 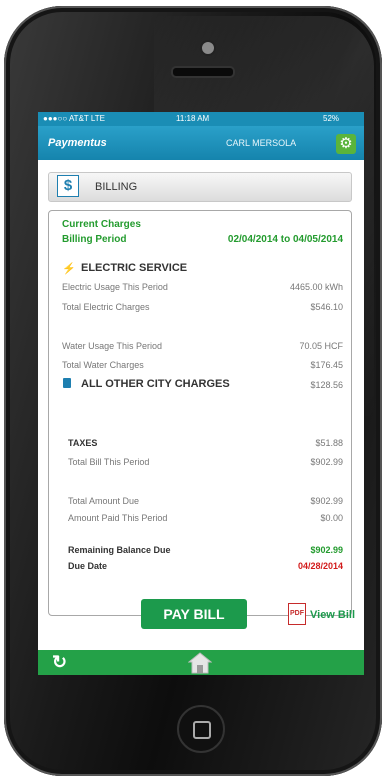 What do you see at coordinates (115, 287) in the screenshot?
I see `electric-usage-label: Electric Usage This Period` at bounding box center [115, 287].